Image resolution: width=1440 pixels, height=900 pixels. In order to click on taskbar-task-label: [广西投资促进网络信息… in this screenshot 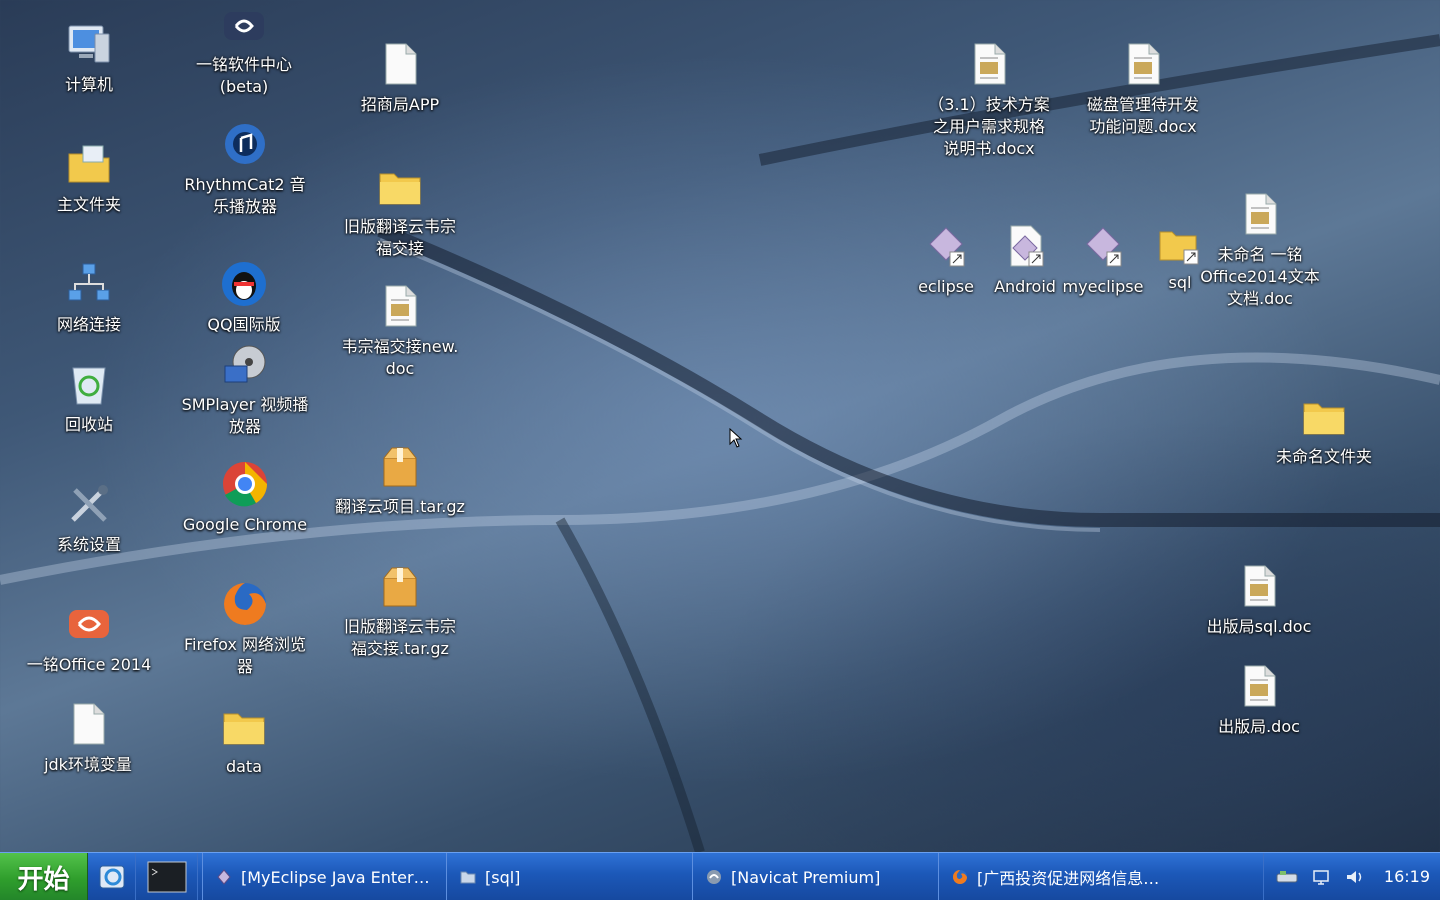, I will do `click(1068, 878)`.